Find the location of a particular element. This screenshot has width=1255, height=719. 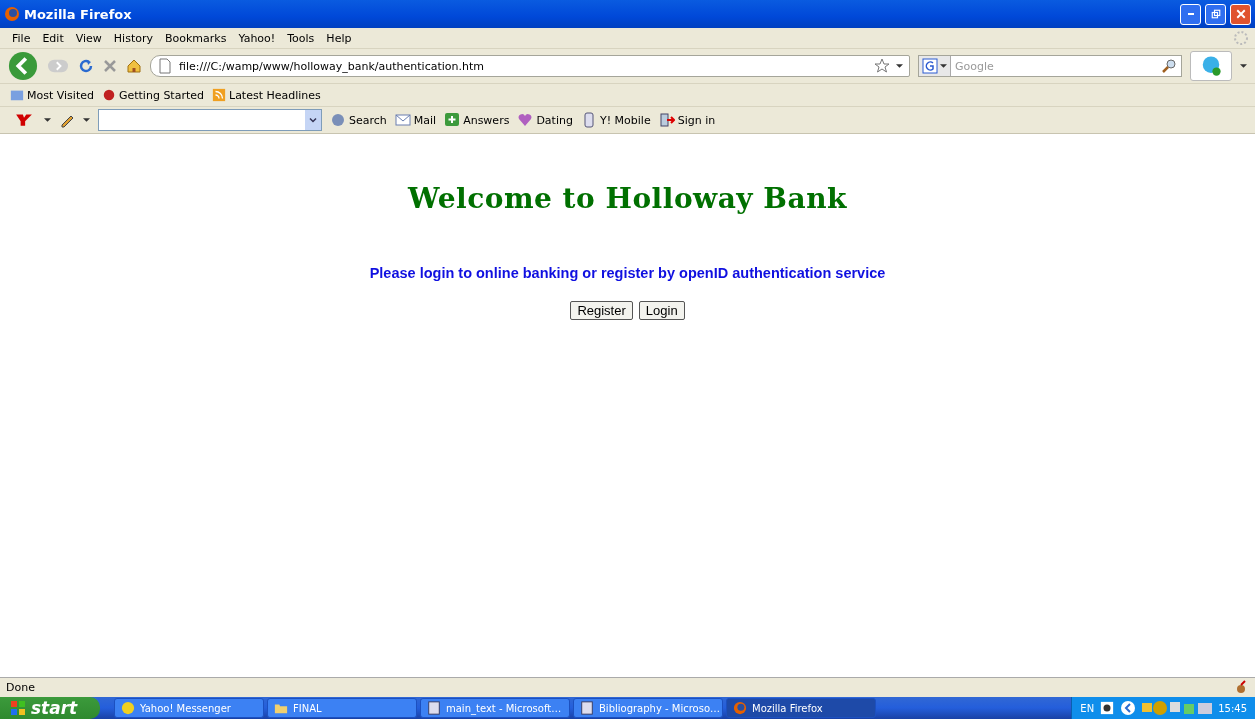

minimize-button is located at coordinates (1190, 14).